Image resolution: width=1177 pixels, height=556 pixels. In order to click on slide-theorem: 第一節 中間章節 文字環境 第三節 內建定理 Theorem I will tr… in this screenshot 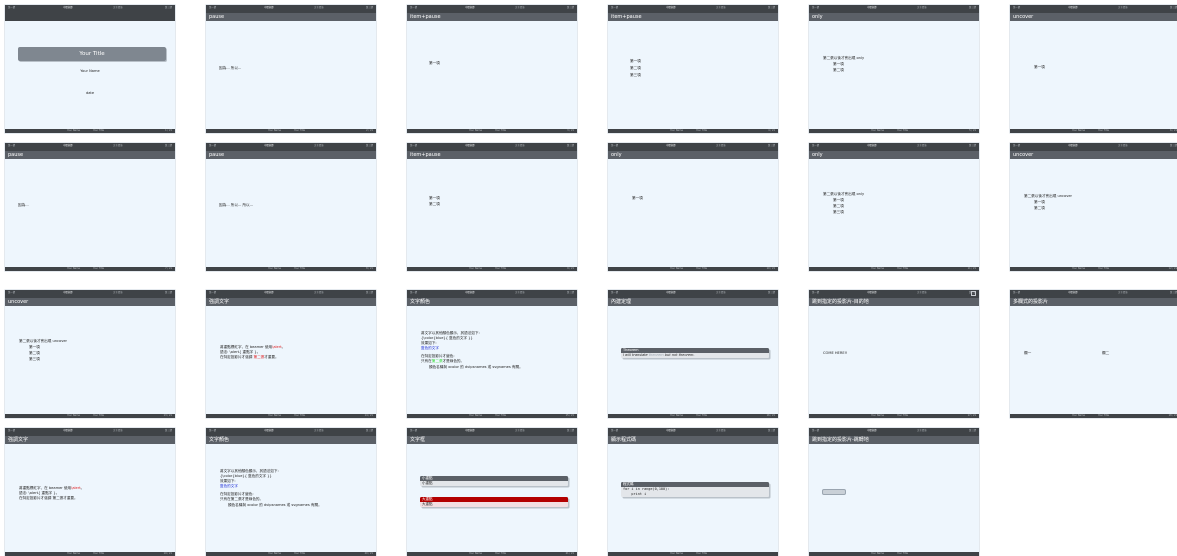, I will do `click(693, 354)`.